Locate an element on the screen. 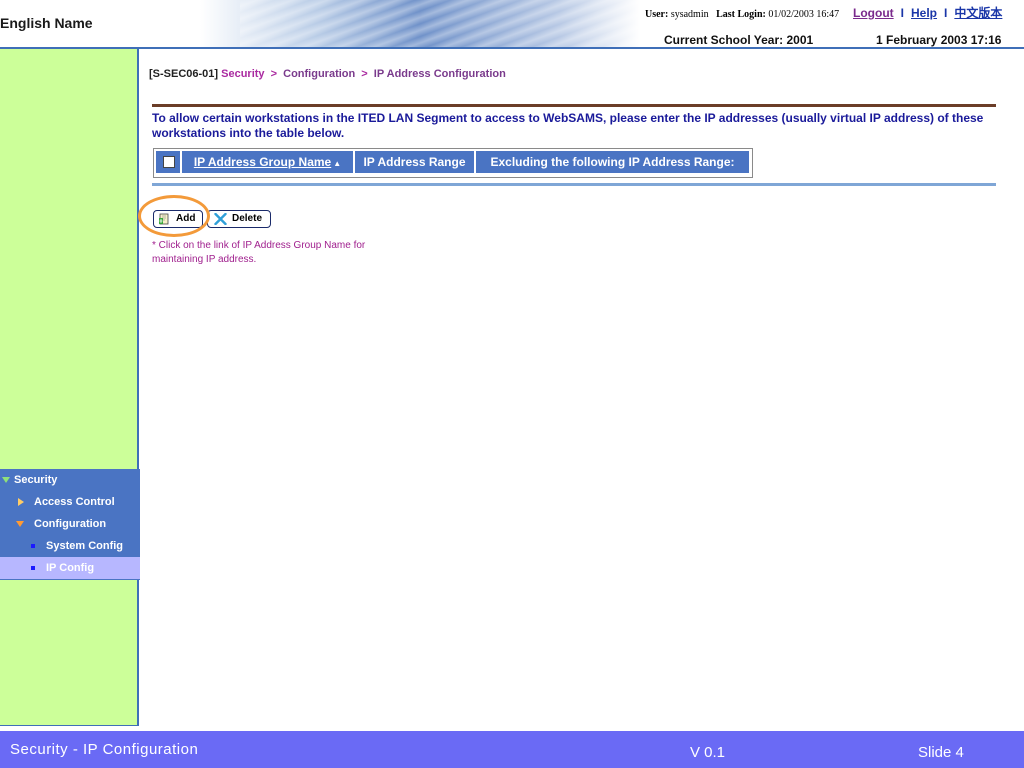 Image resolution: width=1024 pixels, height=768 pixels. delete-x-icon is located at coordinates (220, 219).